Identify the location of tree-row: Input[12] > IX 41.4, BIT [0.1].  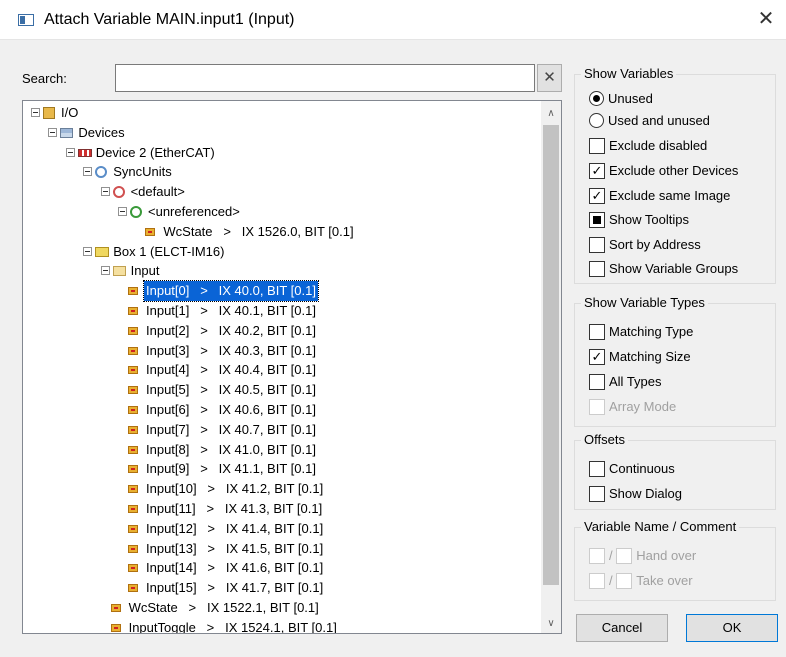
(282, 529).